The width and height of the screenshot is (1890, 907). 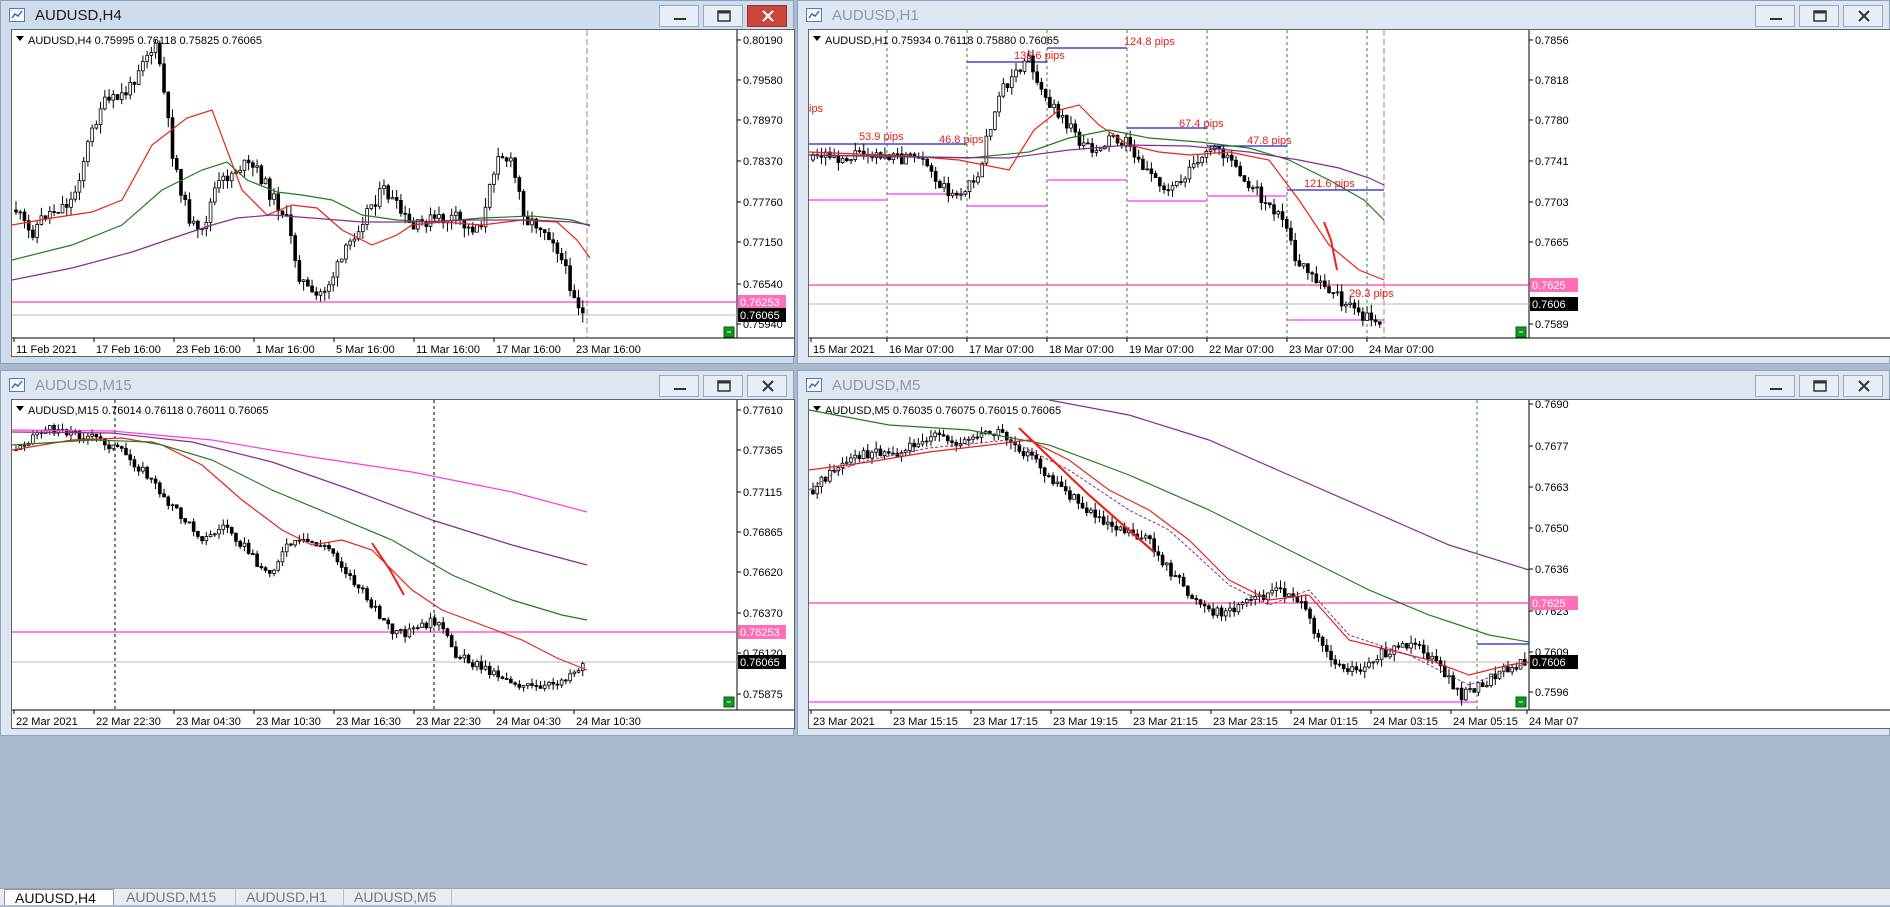 What do you see at coordinates (397, 386) in the screenshot?
I see `window-titlebar: AUDUSD,M15` at bounding box center [397, 386].